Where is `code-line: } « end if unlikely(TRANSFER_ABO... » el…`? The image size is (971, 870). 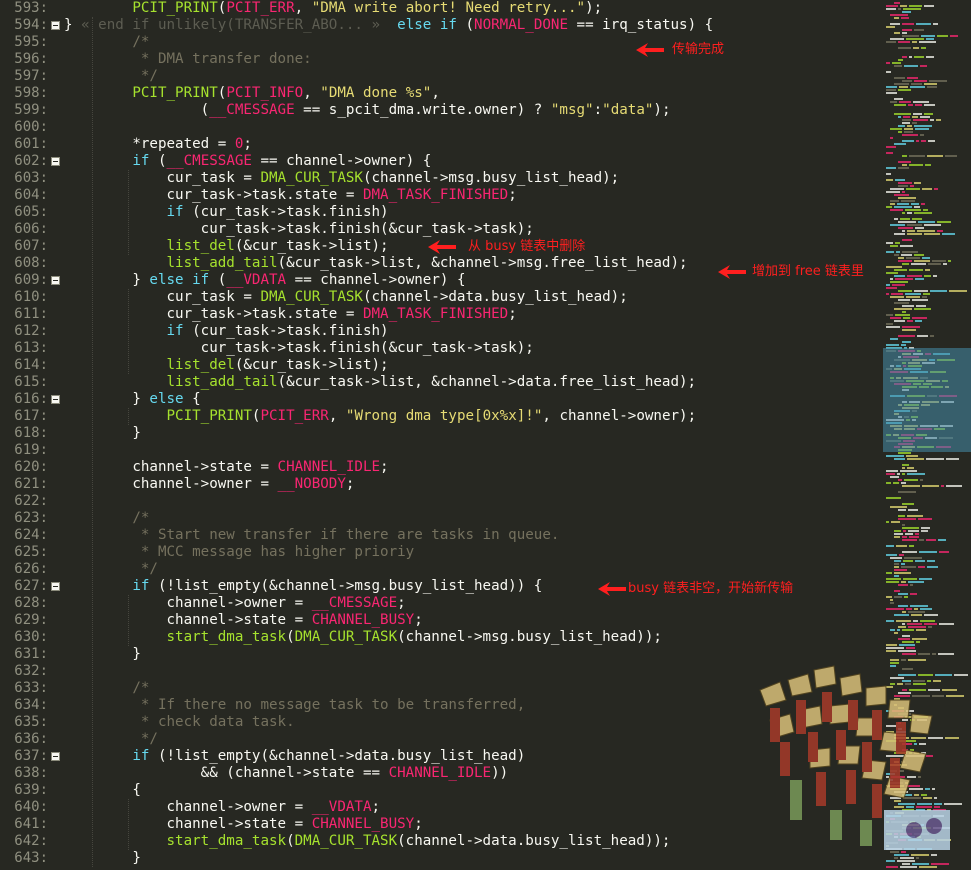
code-line: } « end if unlikely(TRANSFER_ABO... » el… is located at coordinates (388, 25).